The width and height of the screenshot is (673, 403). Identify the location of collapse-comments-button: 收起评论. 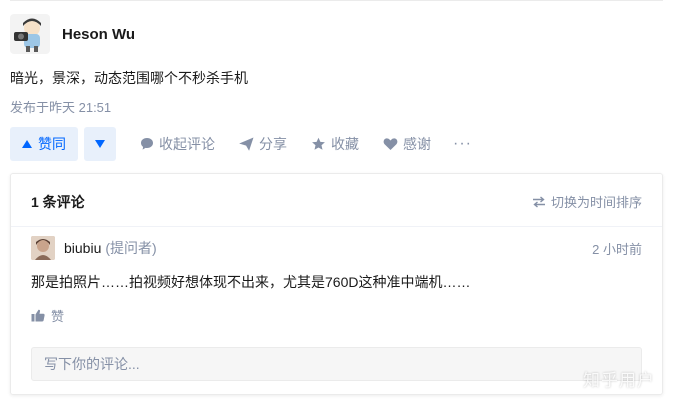
(177, 144).